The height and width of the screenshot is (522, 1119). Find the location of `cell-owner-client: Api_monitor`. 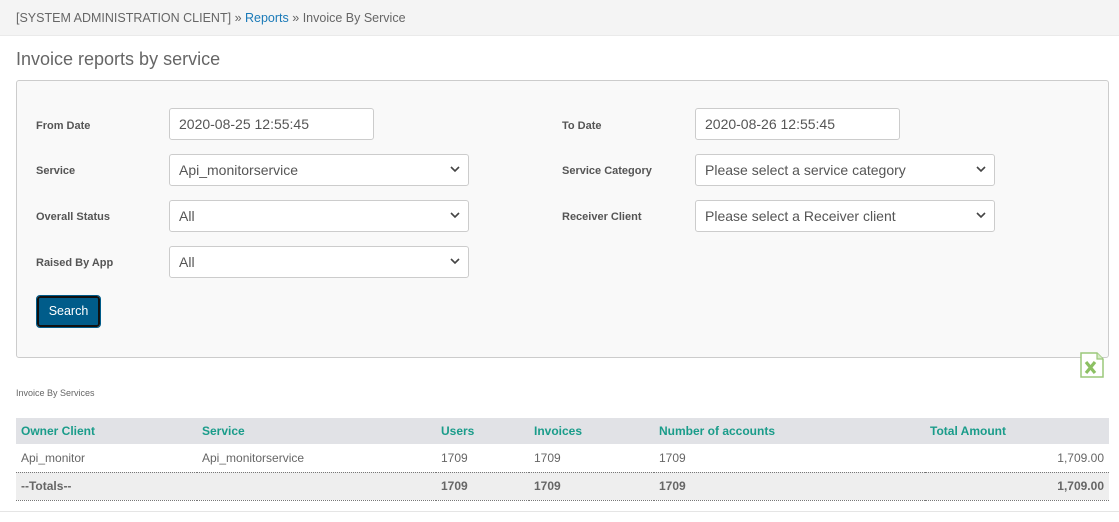

cell-owner-client: Api_monitor is located at coordinates (53, 457).